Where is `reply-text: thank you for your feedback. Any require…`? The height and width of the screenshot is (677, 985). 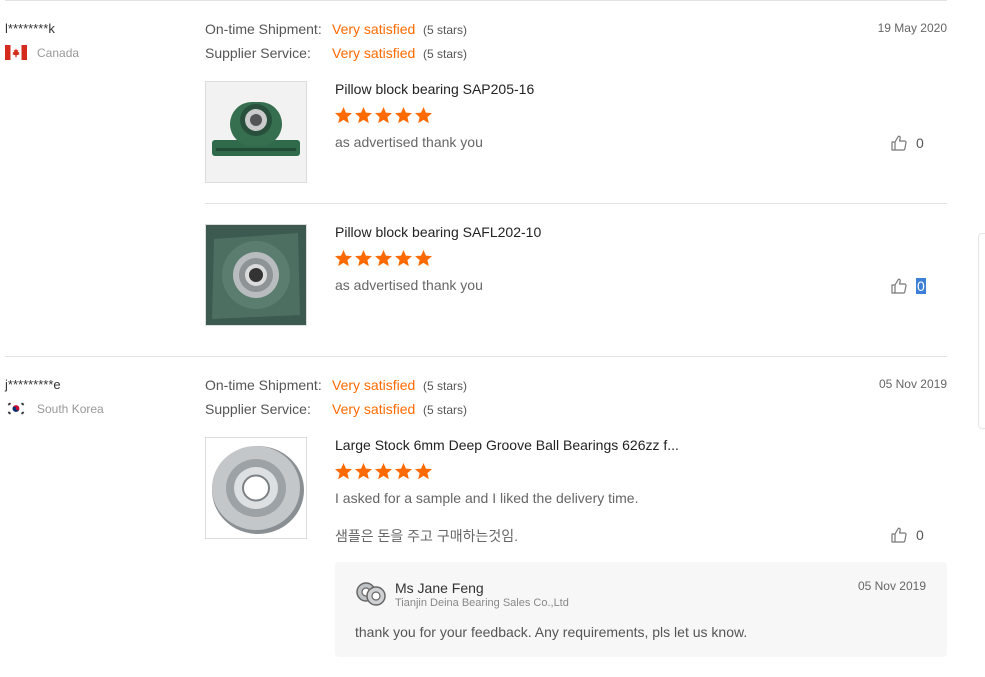 reply-text: thank you for your feedback. Any require… is located at coordinates (551, 632).